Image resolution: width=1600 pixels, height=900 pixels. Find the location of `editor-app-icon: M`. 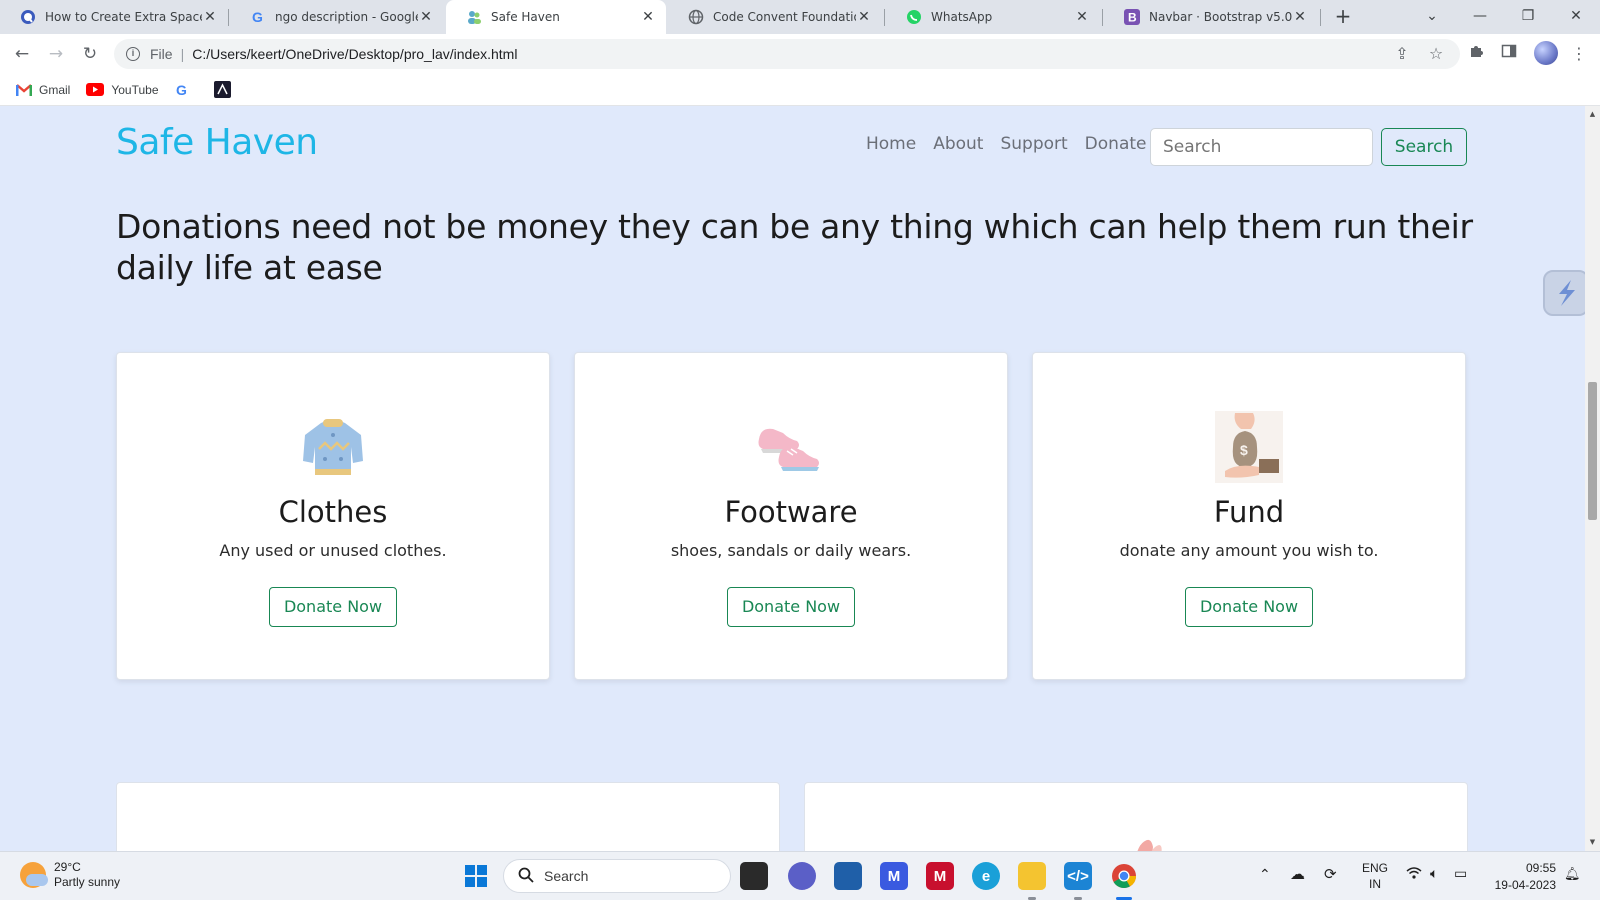

editor-app-icon: M is located at coordinates (894, 876).